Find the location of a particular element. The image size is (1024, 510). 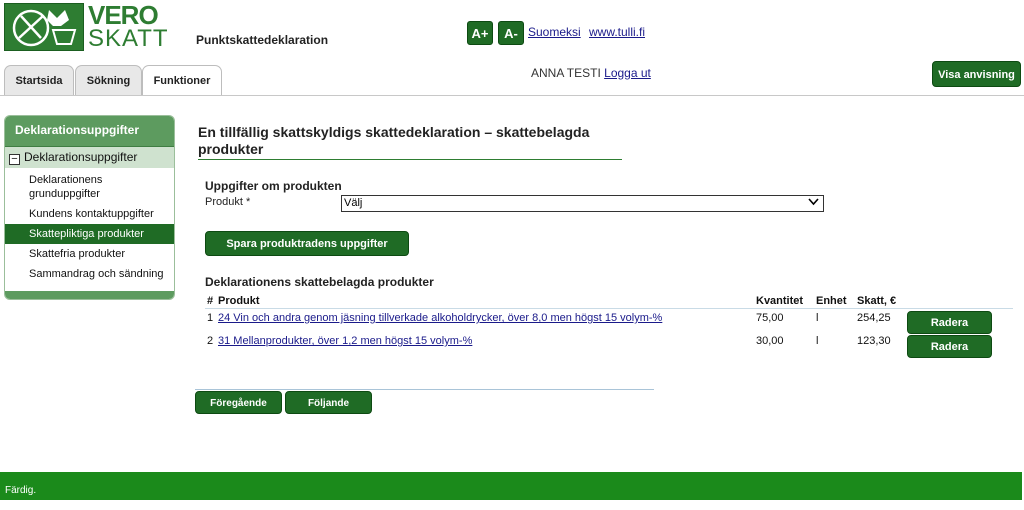

sidebar-footer is located at coordinates (89, 295).